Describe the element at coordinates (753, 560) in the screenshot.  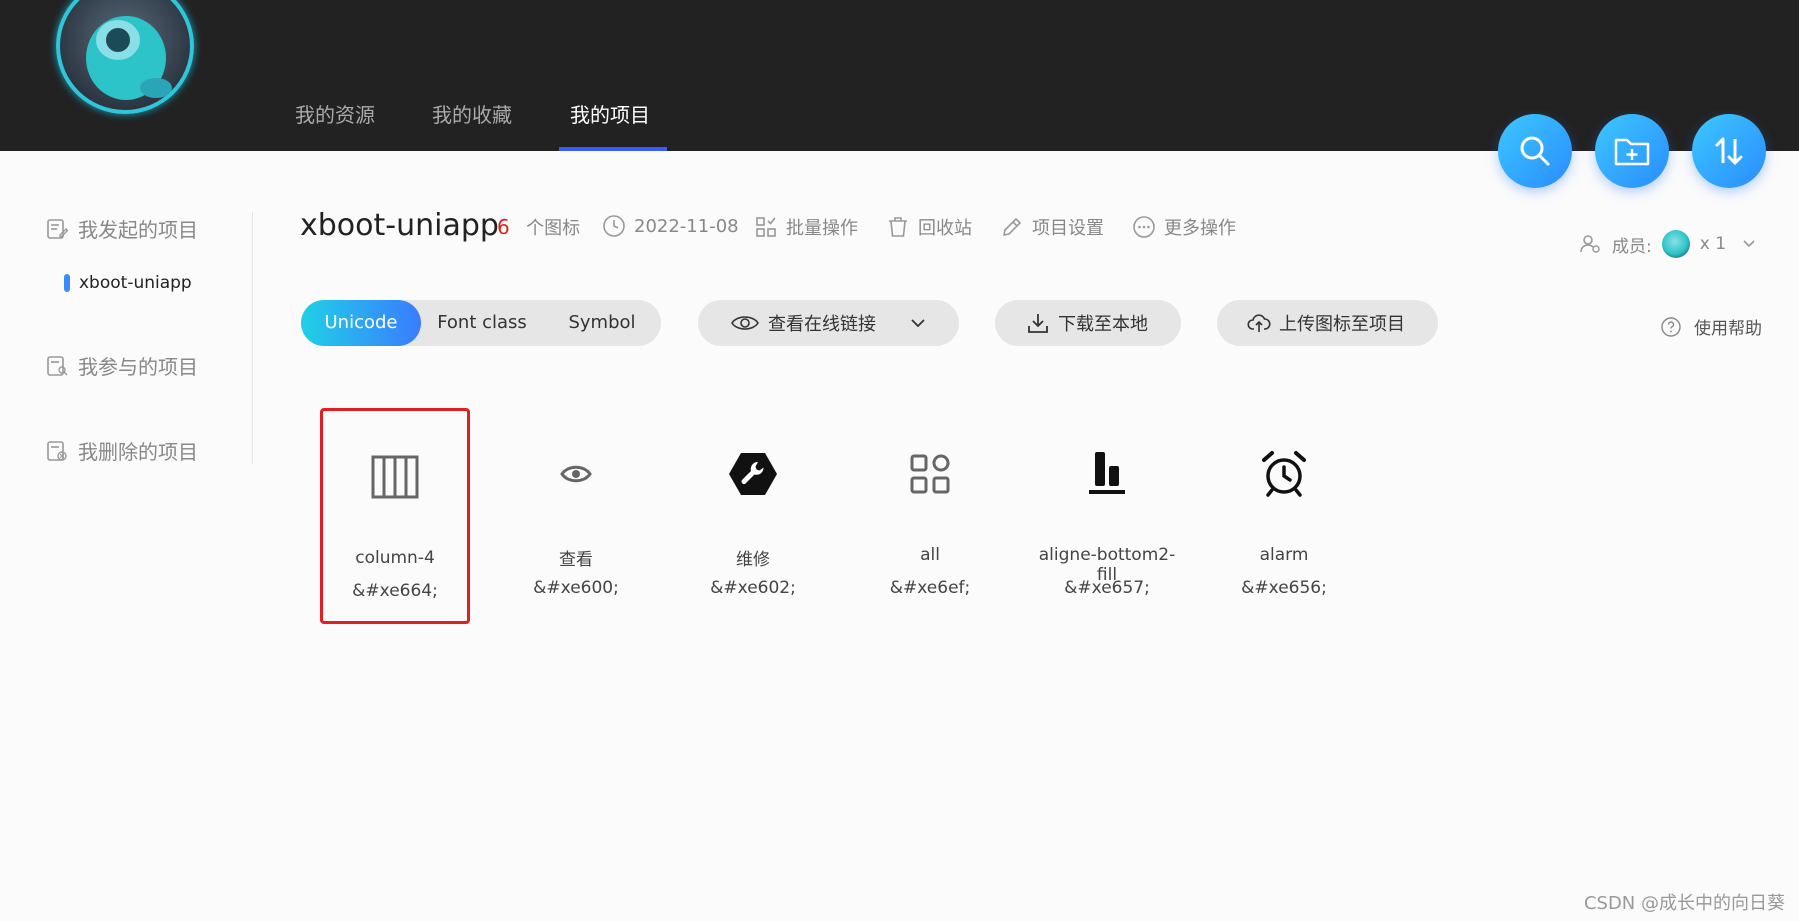
I see `icon-name: 维修` at that location.